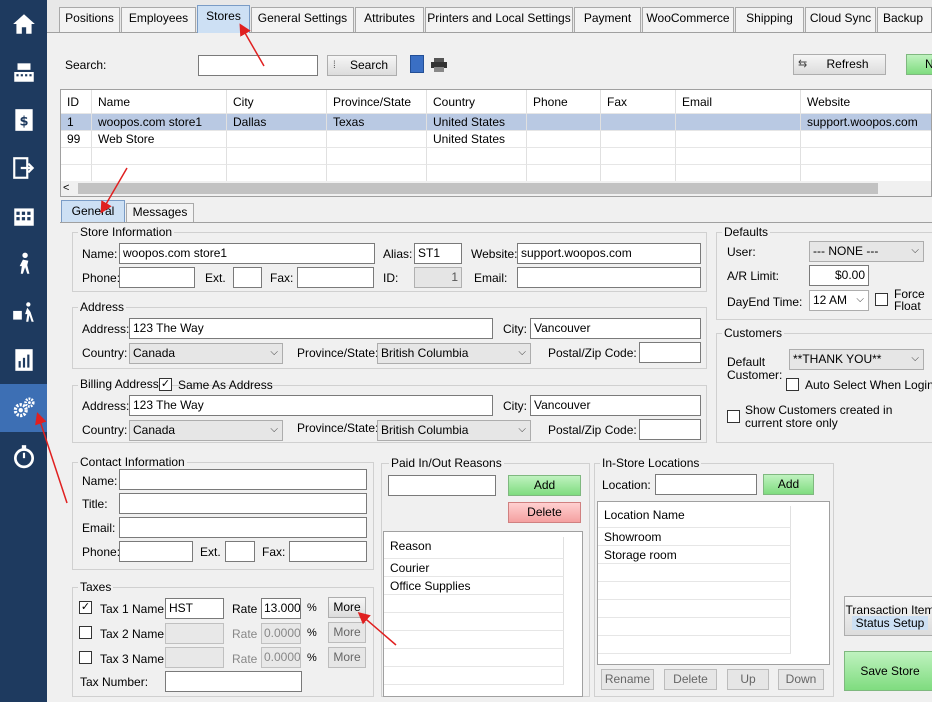  I want to click on default-customer-select: **THANK YOU** ⌵, so click(856, 359).